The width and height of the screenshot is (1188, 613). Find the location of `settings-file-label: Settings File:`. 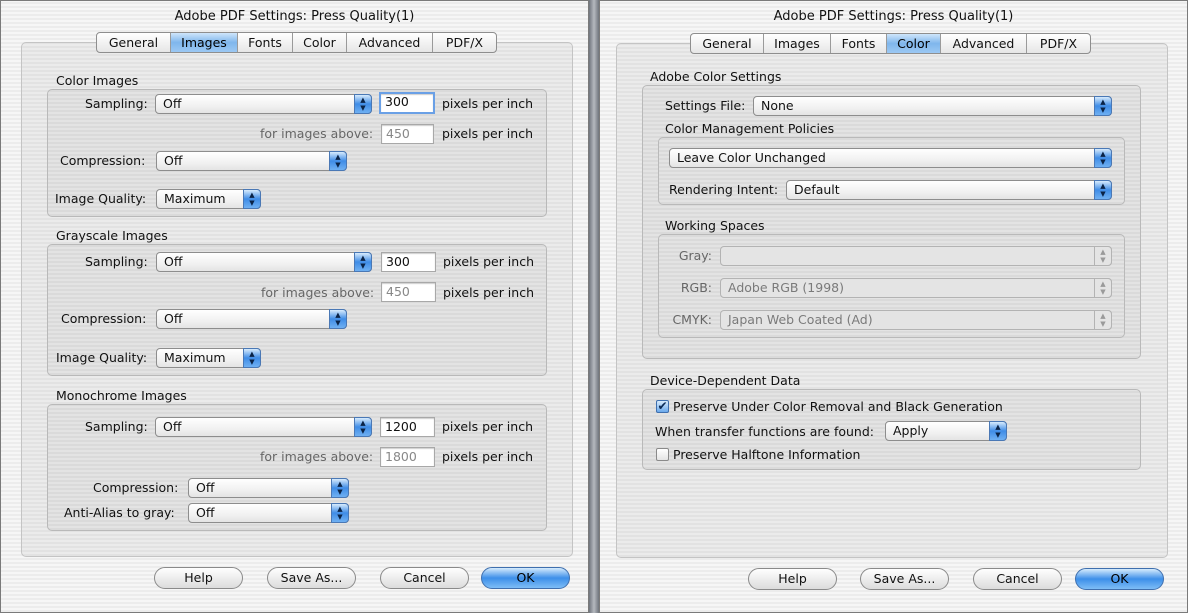

settings-file-label: Settings File: is located at coordinates (705, 105).